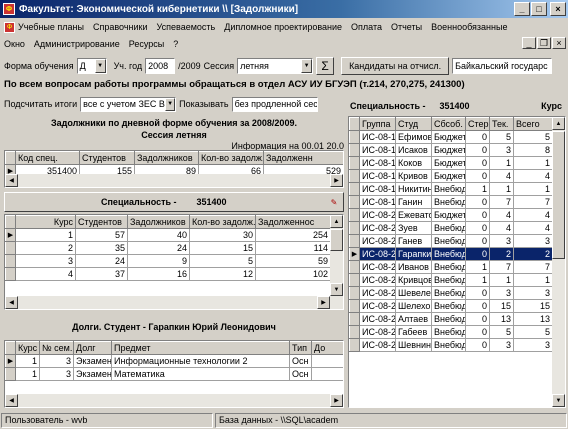  Describe the element at coordinates (451, 319) in the screenshot. I see `table-row: ИС-08-2 Алтаев Внебюд 0 13 13` at that location.